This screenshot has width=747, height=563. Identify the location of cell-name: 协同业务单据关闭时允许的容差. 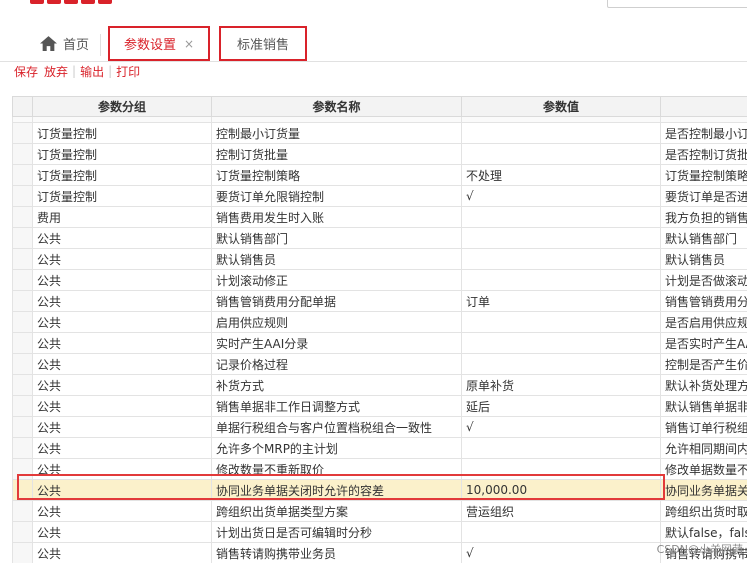
(336, 490).